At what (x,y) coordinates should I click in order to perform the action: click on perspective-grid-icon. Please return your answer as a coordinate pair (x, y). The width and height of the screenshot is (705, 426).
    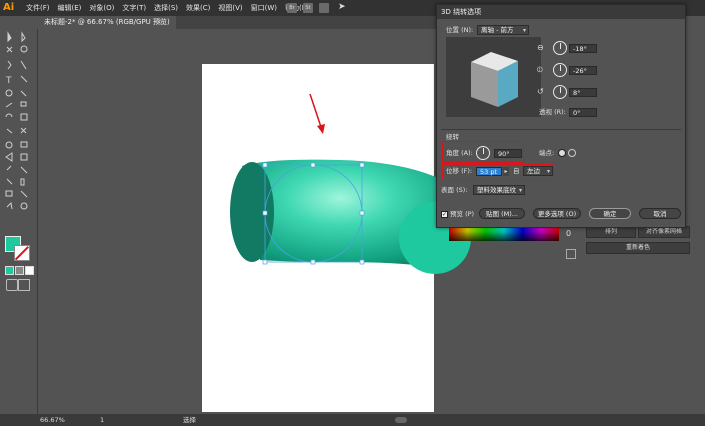
    Looking at the image, I should click on (24, 144).